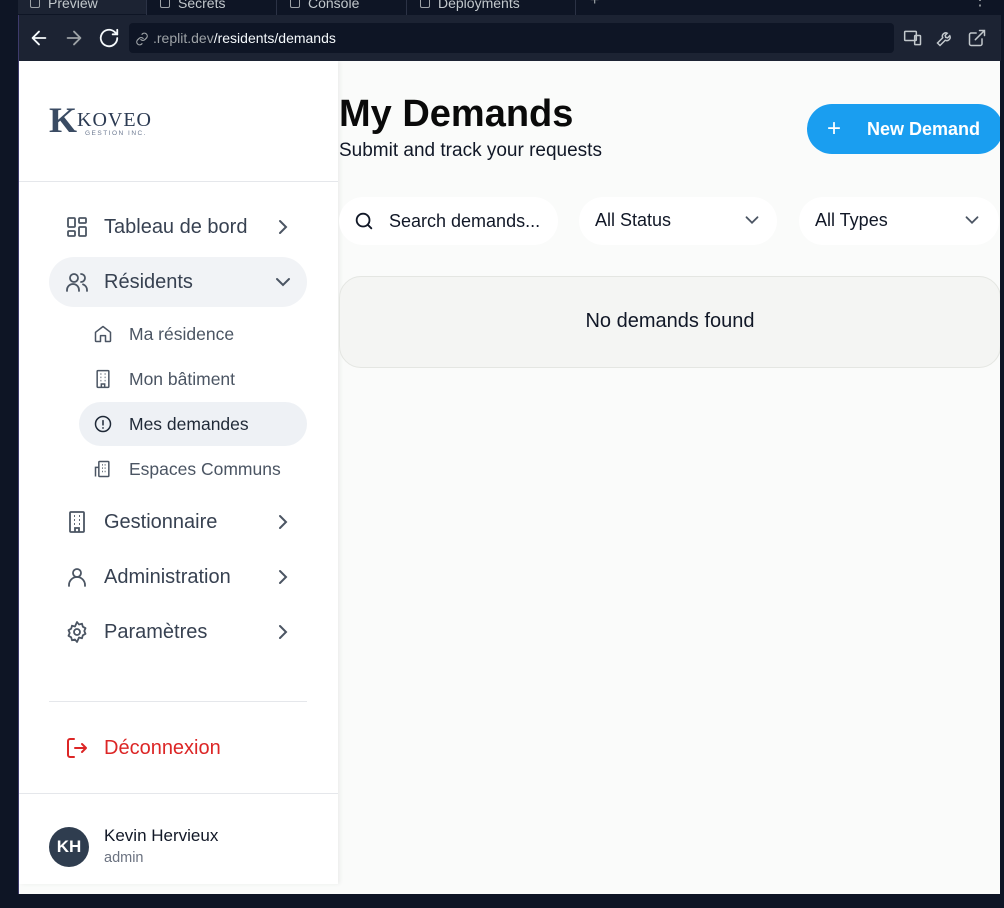 The image size is (1004, 908). Describe the element at coordinates (161, 522) in the screenshot. I see `sidebar-item-label: Gestionnaire` at that location.